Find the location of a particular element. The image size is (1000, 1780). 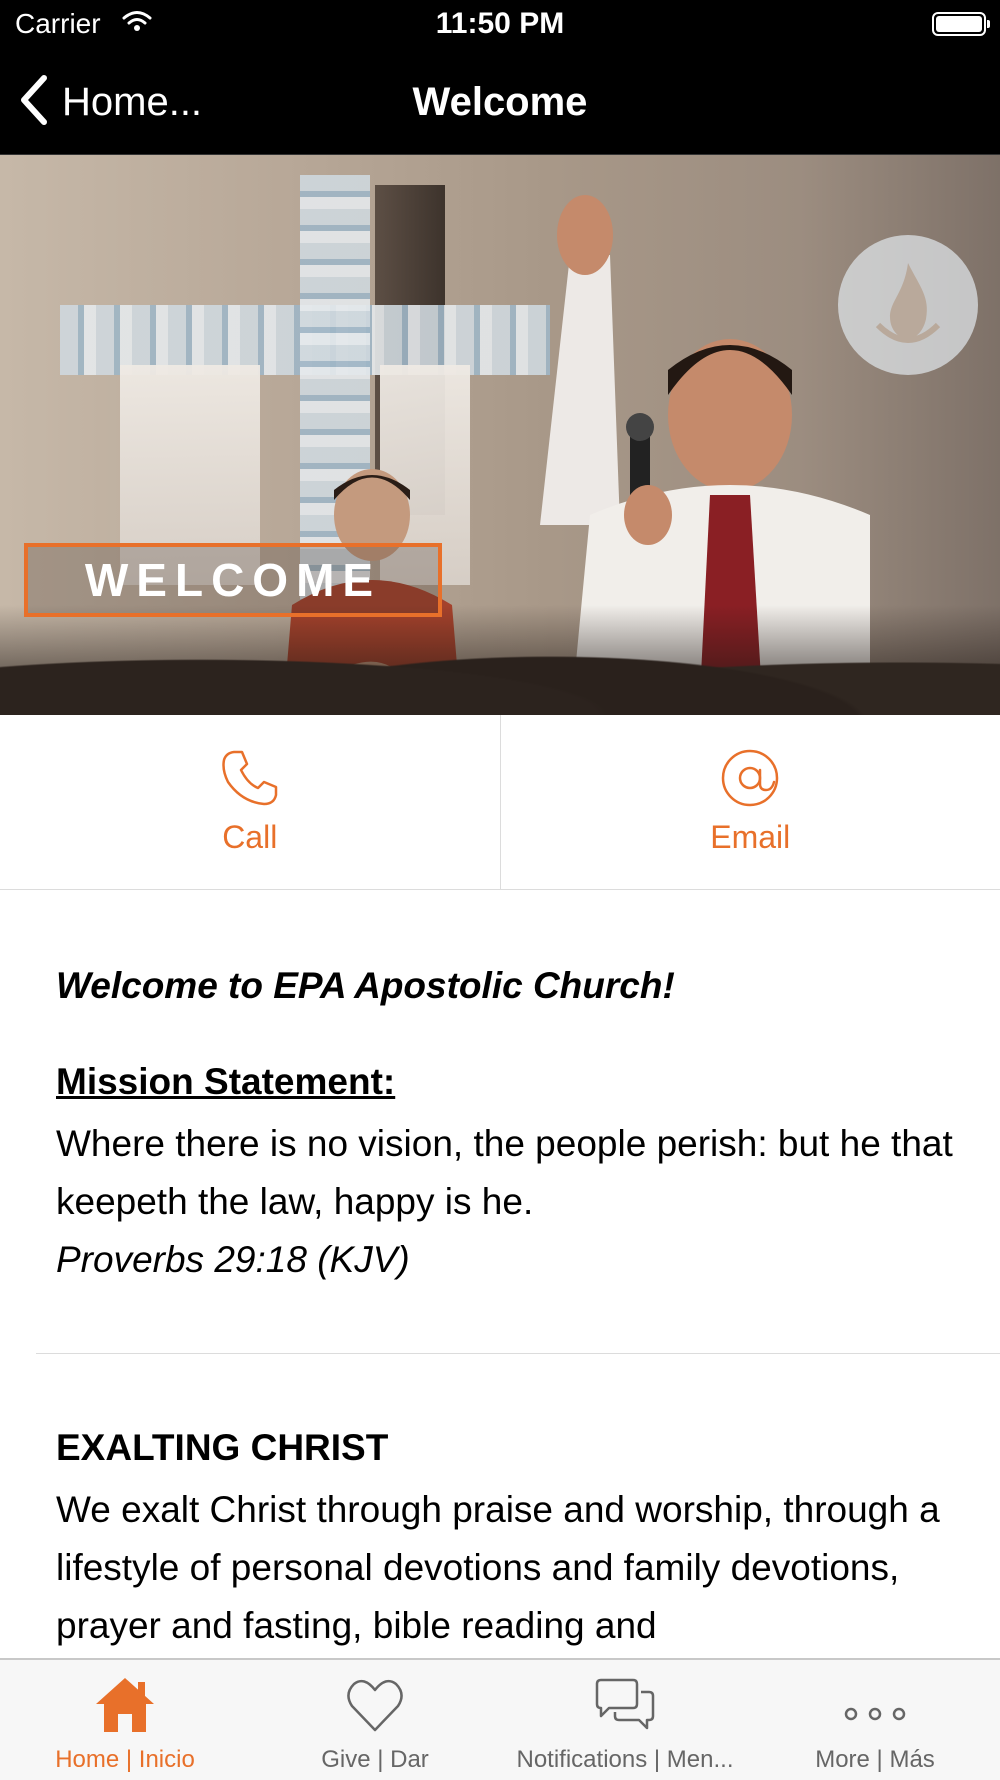

email-button-label: Email is located at coordinates (750, 837).